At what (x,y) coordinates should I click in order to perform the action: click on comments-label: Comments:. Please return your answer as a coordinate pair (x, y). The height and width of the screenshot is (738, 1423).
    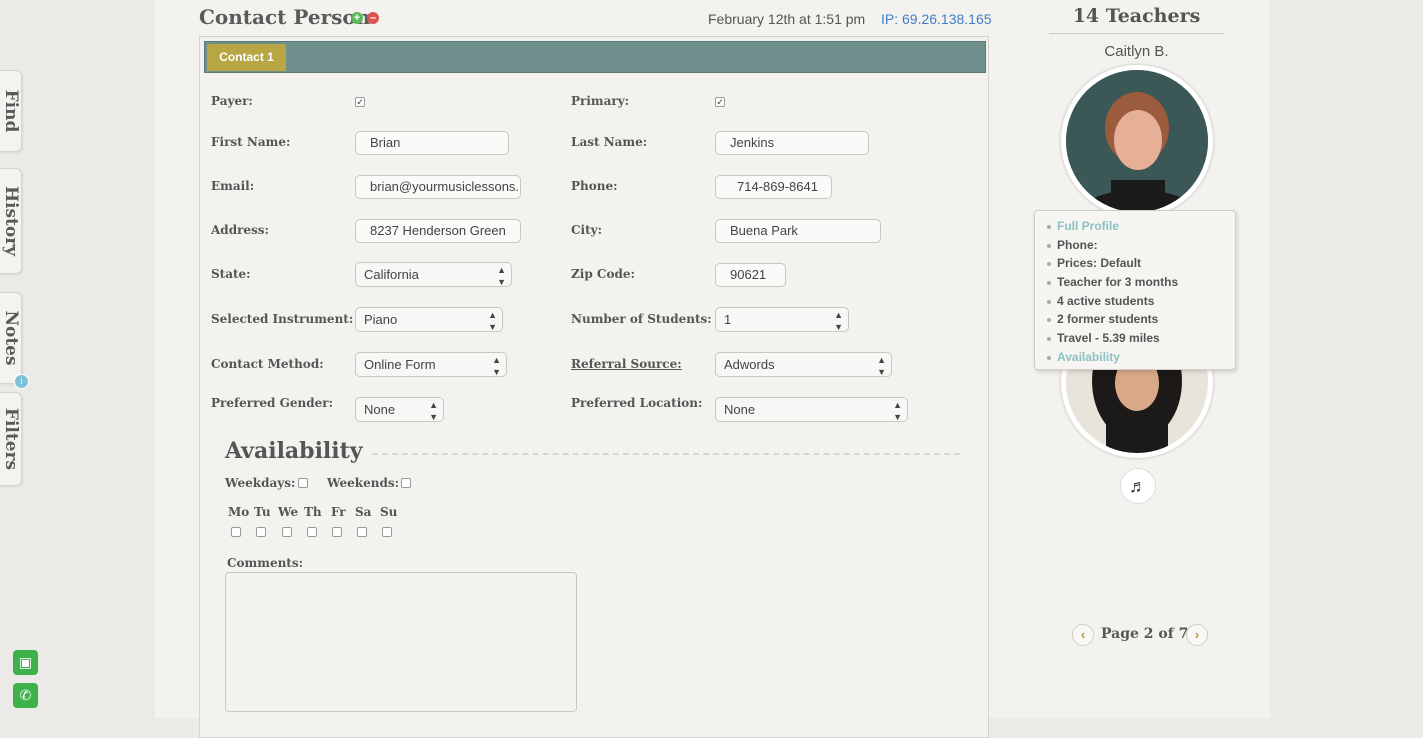
    Looking at the image, I should click on (265, 563).